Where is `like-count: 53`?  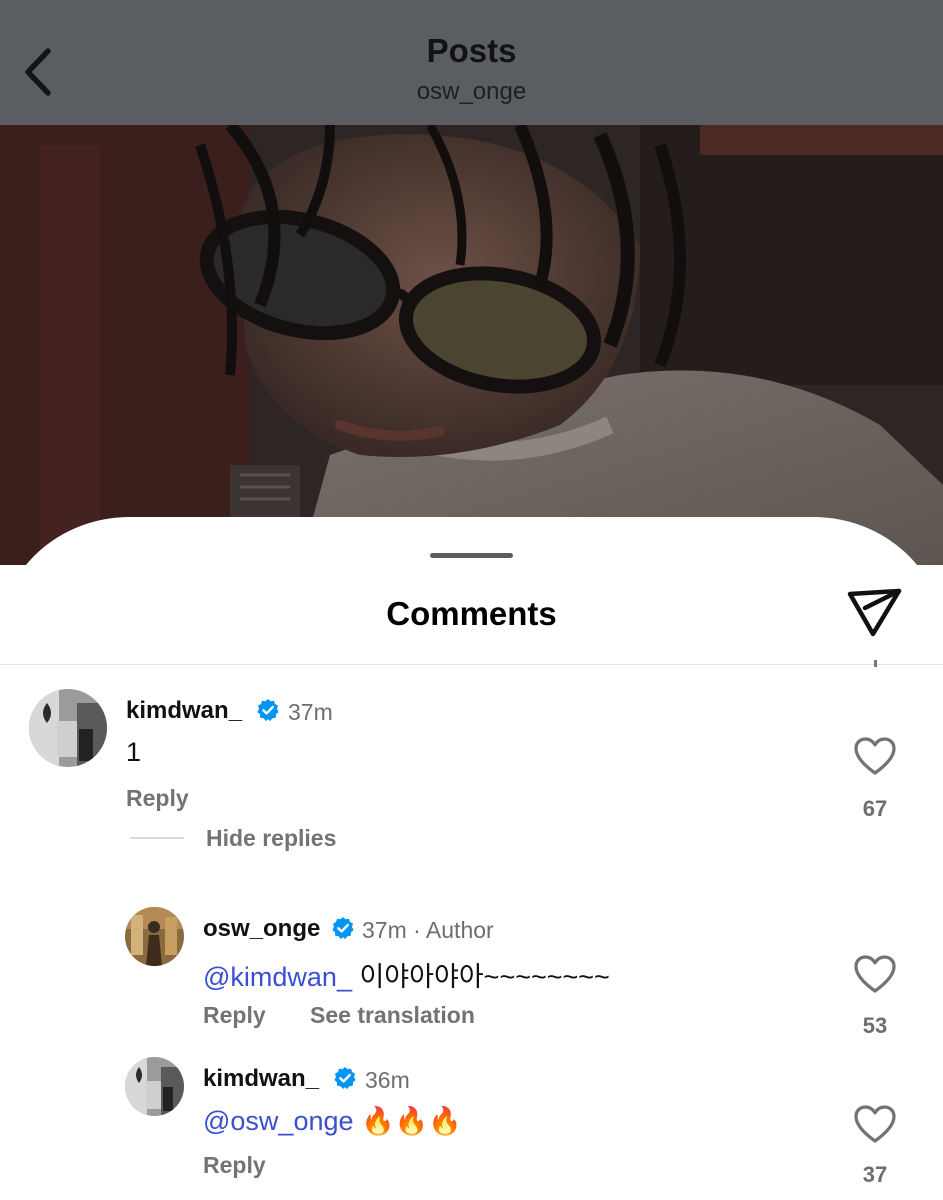
like-count: 53 is located at coordinates (875, 1025).